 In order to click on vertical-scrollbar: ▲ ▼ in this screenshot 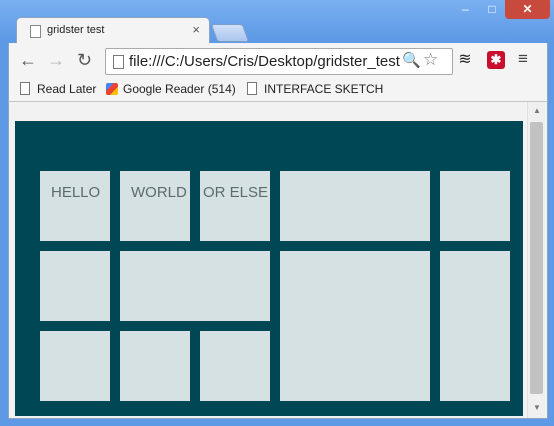, I will do `click(536, 260)`.